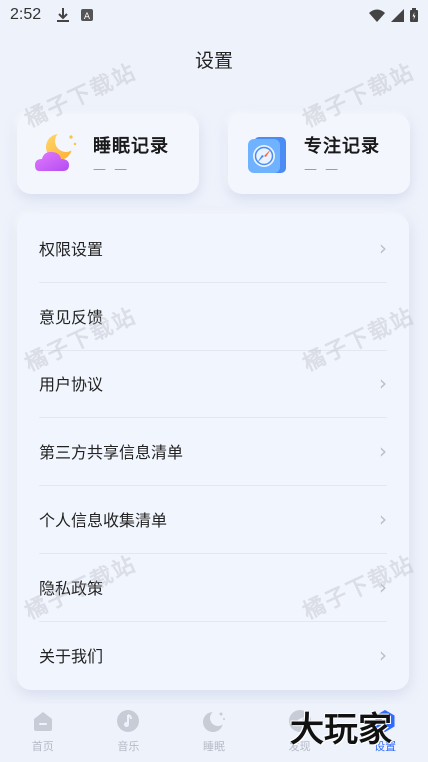  What do you see at coordinates (128, 746) in the screenshot?
I see `tab-label: 音乐` at bounding box center [128, 746].